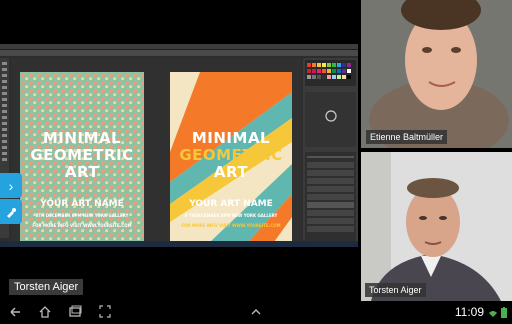 This screenshot has height=324, width=512. I want to click on poster-right-title-3: ART, so click(231, 172).